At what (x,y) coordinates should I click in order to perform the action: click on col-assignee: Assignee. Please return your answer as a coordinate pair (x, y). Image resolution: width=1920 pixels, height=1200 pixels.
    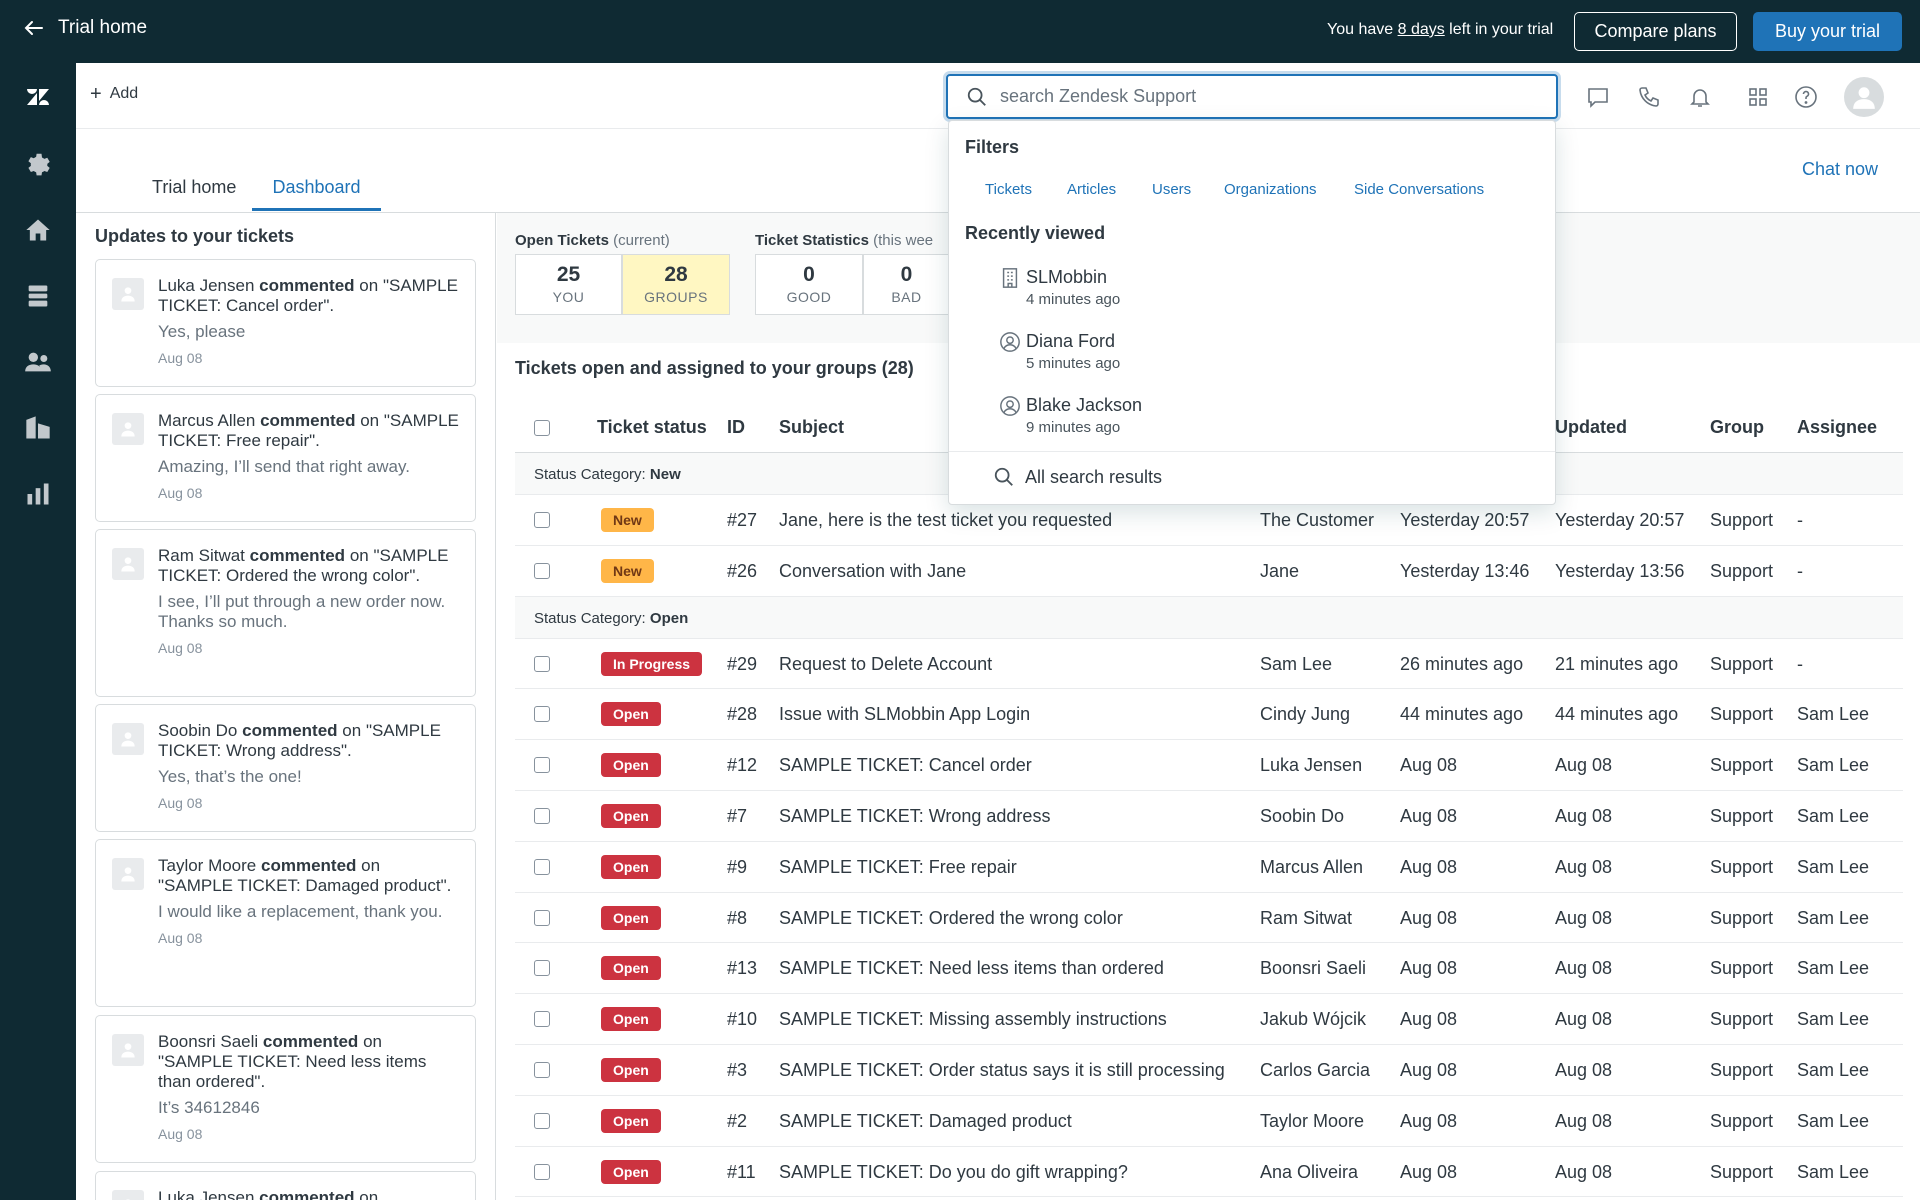
    Looking at the image, I should click on (1837, 427).